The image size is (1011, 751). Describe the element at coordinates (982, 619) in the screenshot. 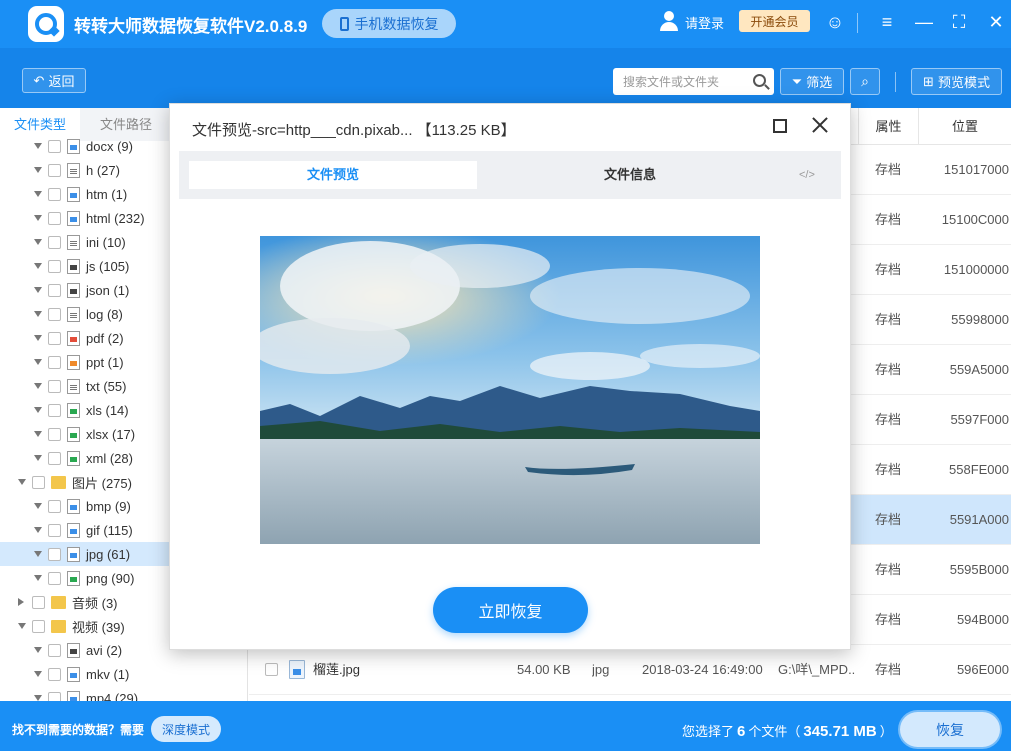

I see `location-cell: 594B000` at that location.